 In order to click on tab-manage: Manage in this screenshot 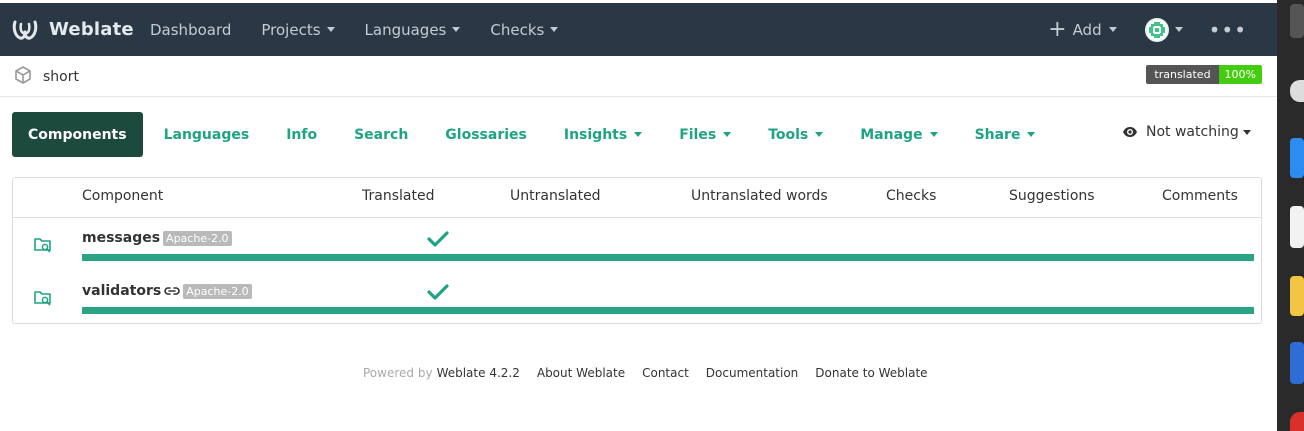, I will do `click(899, 134)`.